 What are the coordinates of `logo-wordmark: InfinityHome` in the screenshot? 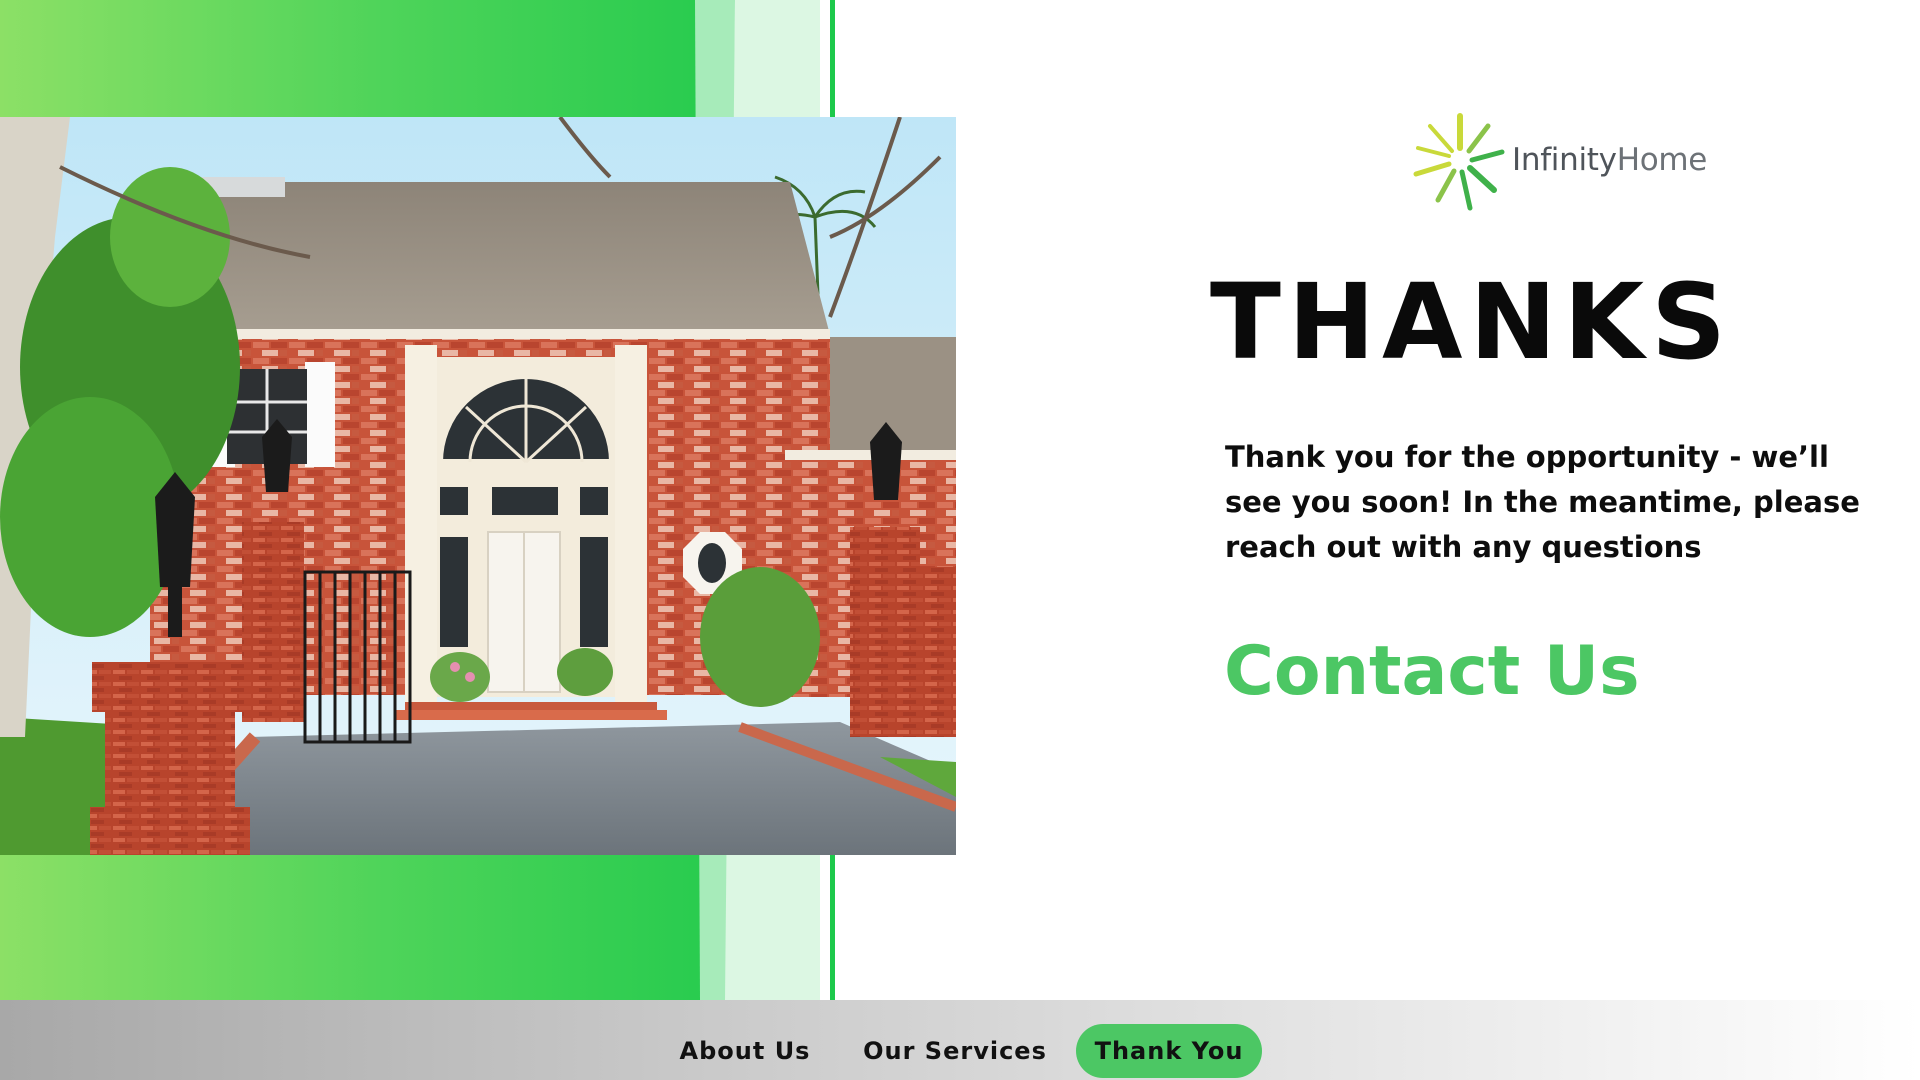 It's located at (1609, 160).